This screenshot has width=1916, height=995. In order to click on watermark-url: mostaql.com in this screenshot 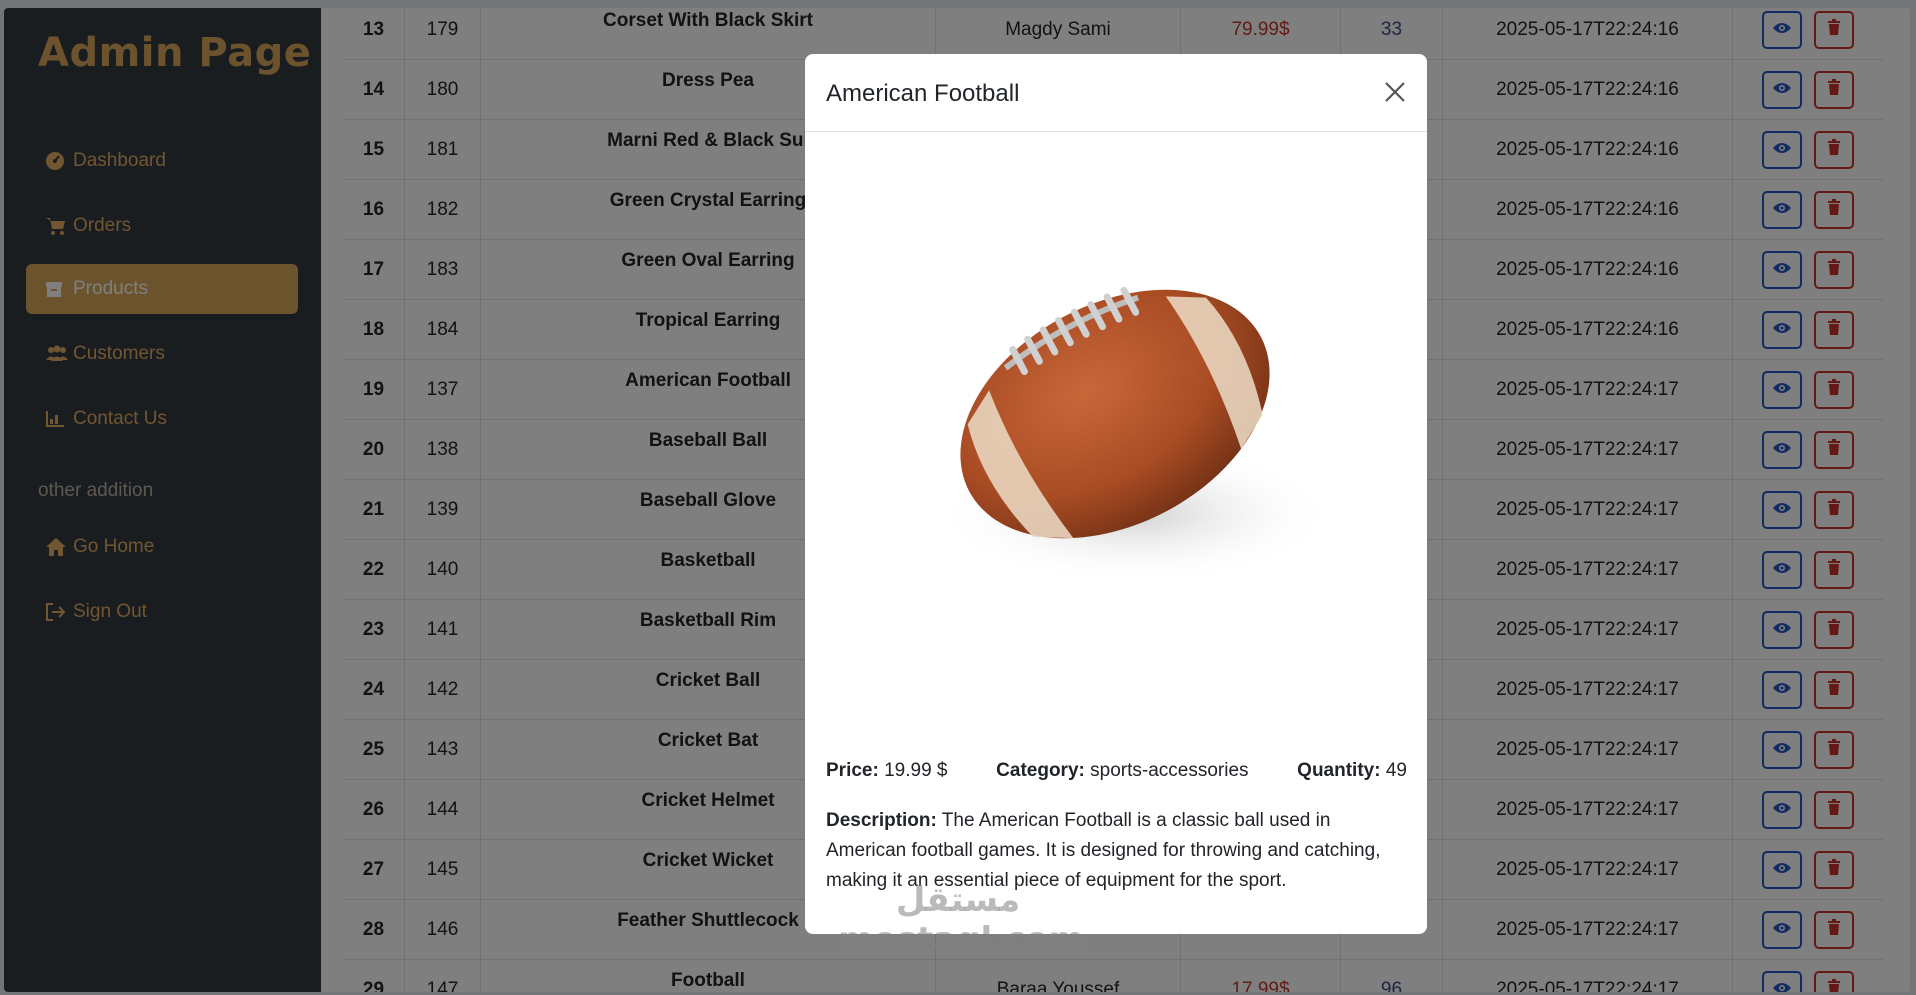, I will do `click(961, 940)`.